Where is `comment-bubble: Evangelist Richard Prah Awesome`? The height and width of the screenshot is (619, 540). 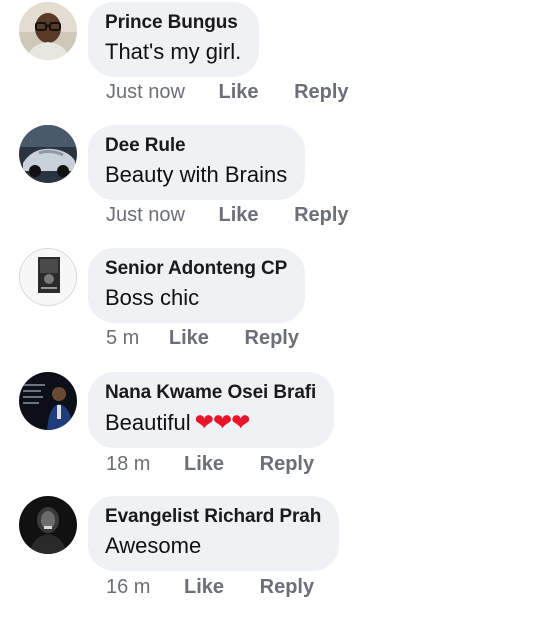
comment-bubble: Evangelist Richard Prah Awesome is located at coordinates (214, 533).